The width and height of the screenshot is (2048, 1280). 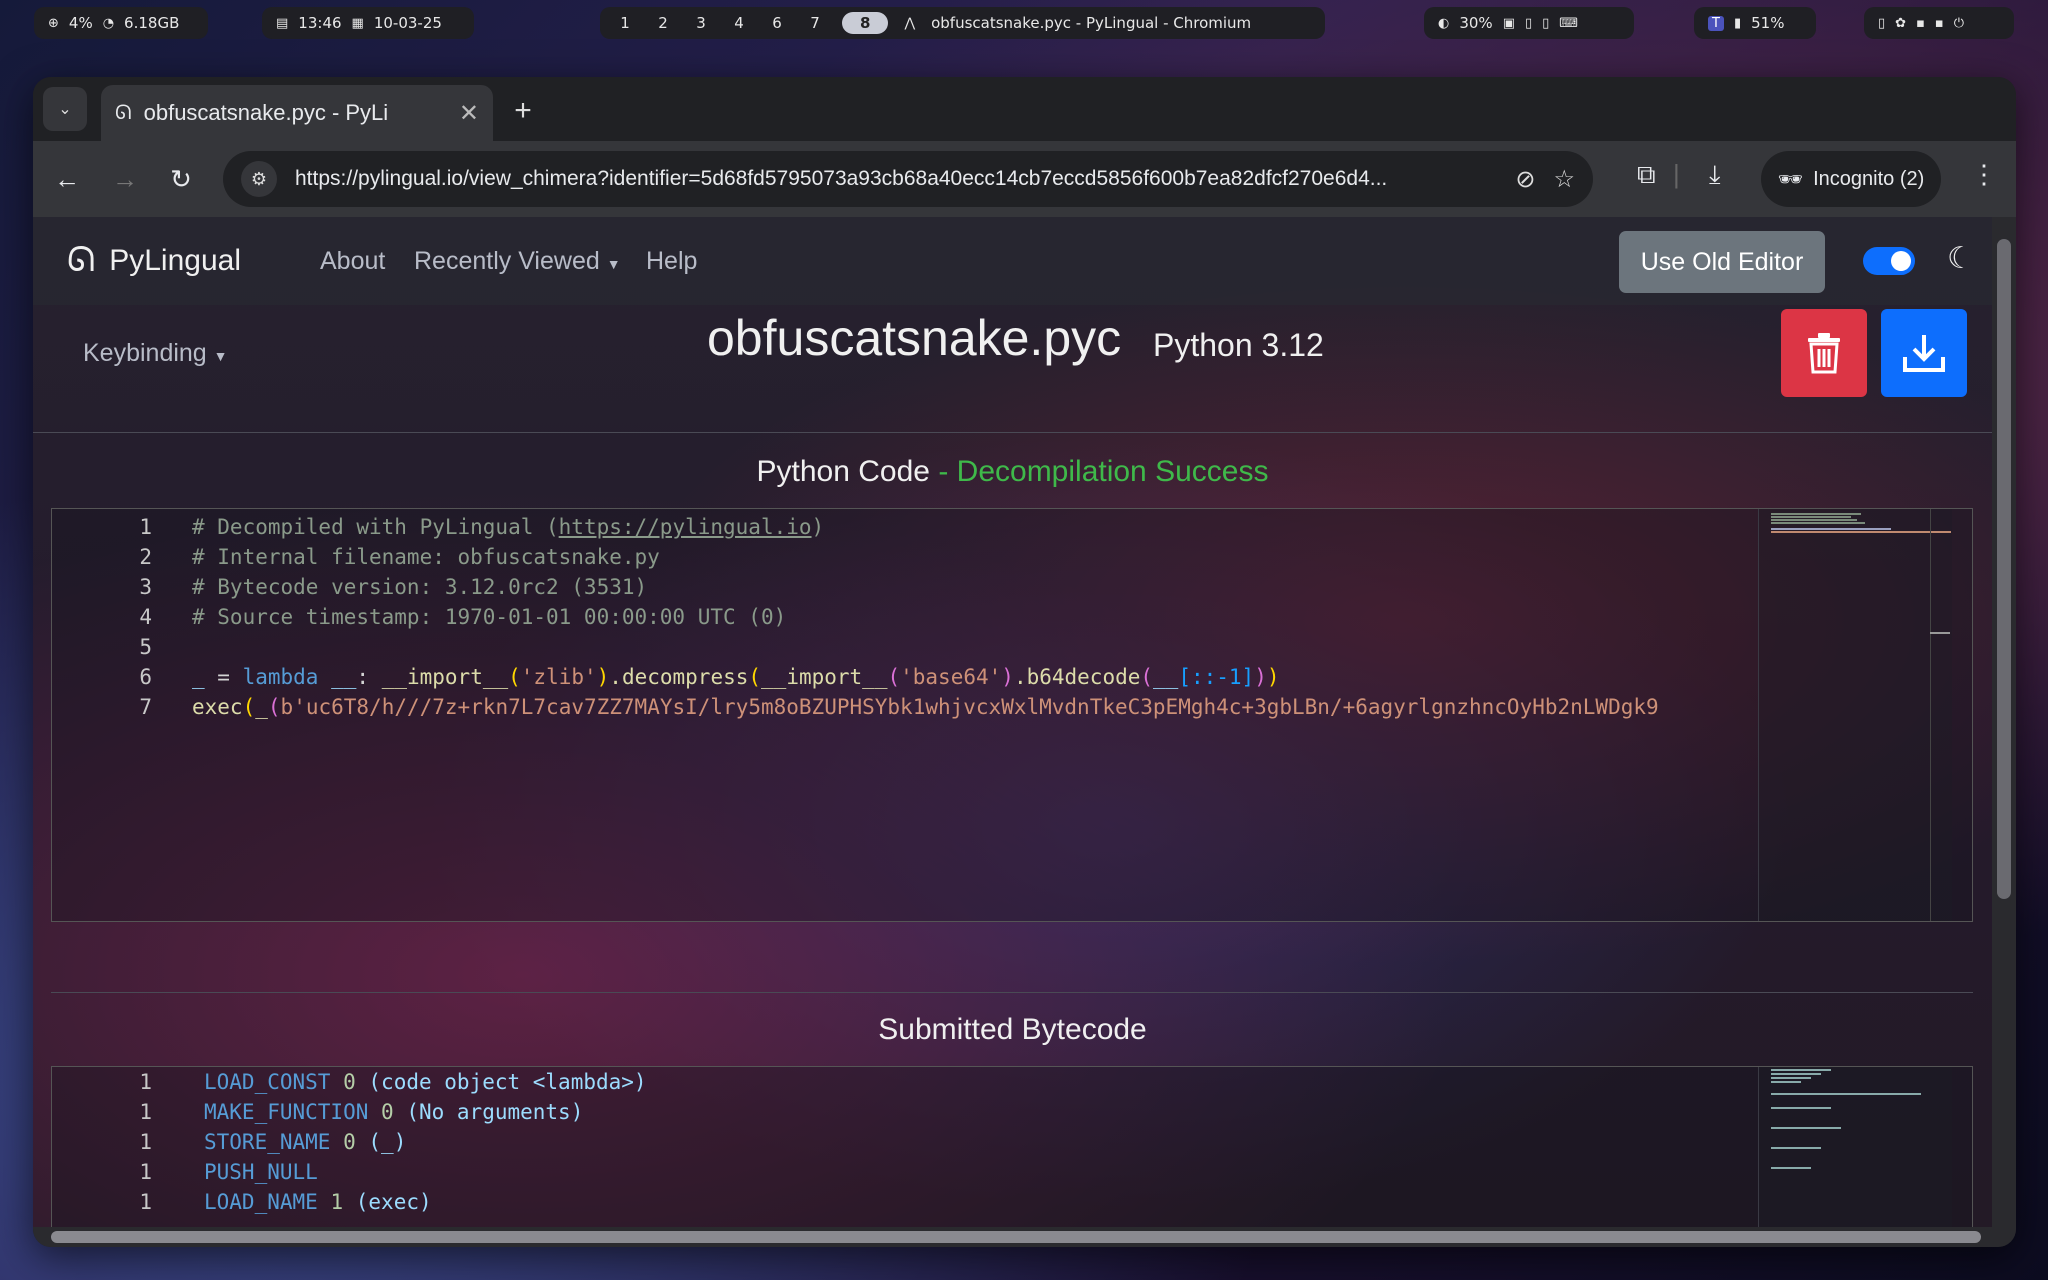 What do you see at coordinates (1941, 715) in the screenshot?
I see `minimap-slider` at bounding box center [1941, 715].